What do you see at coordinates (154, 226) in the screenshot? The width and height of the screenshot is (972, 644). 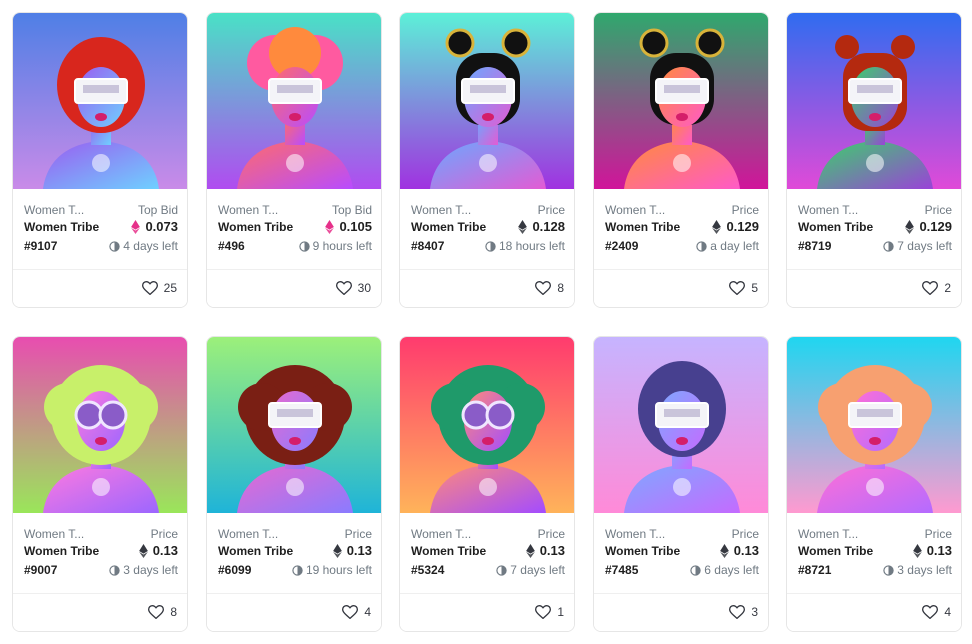 I see `price-value: 0.073` at bounding box center [154, 226].